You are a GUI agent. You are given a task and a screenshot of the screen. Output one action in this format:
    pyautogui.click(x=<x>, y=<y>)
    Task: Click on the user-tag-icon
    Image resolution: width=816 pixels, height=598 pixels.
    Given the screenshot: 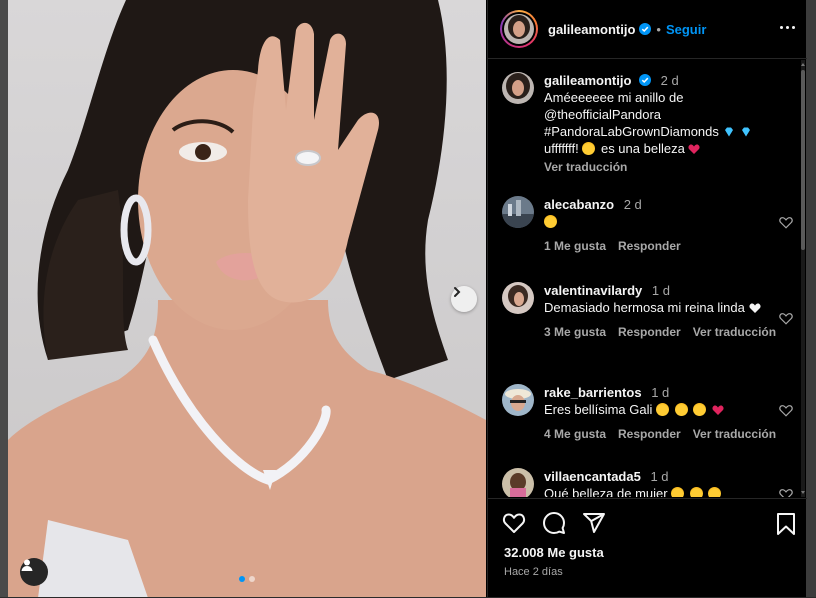 What is the action you would take?
    pyautogui.click(x=27, y=565)
    